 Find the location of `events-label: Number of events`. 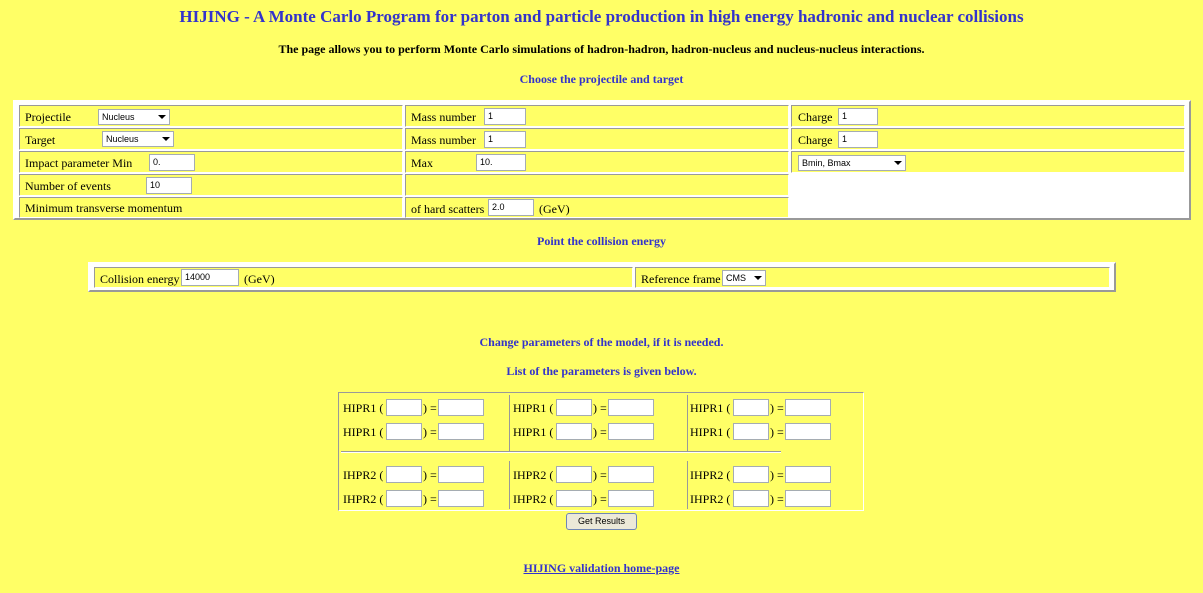

events-label: Number of events is located at coordinates (68, 186).